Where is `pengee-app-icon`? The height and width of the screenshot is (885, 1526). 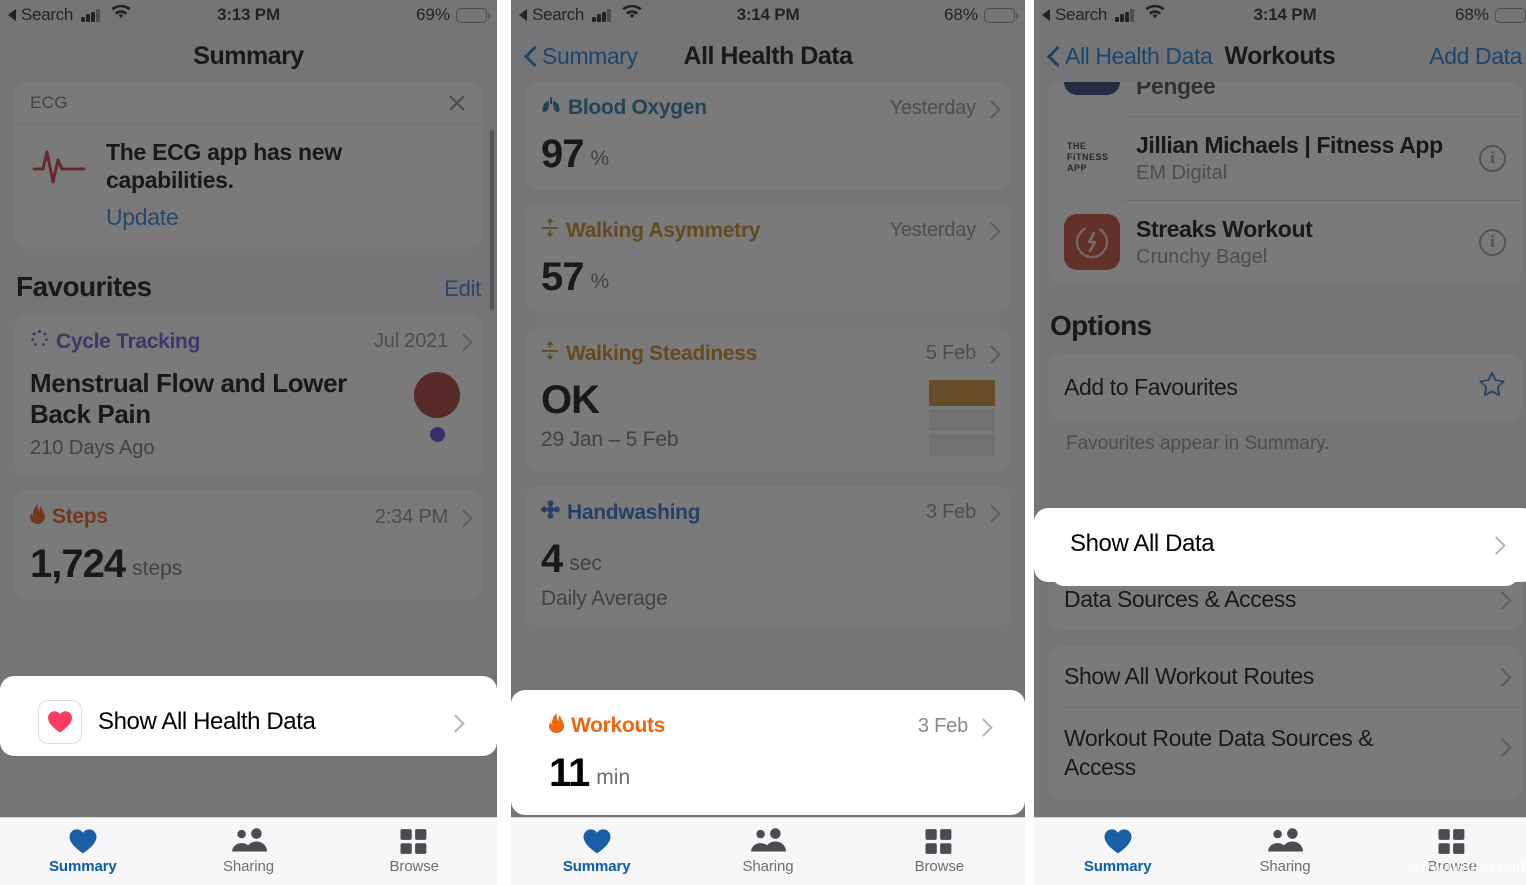
pengee-app-icon is located at coordinates (1092, 88).